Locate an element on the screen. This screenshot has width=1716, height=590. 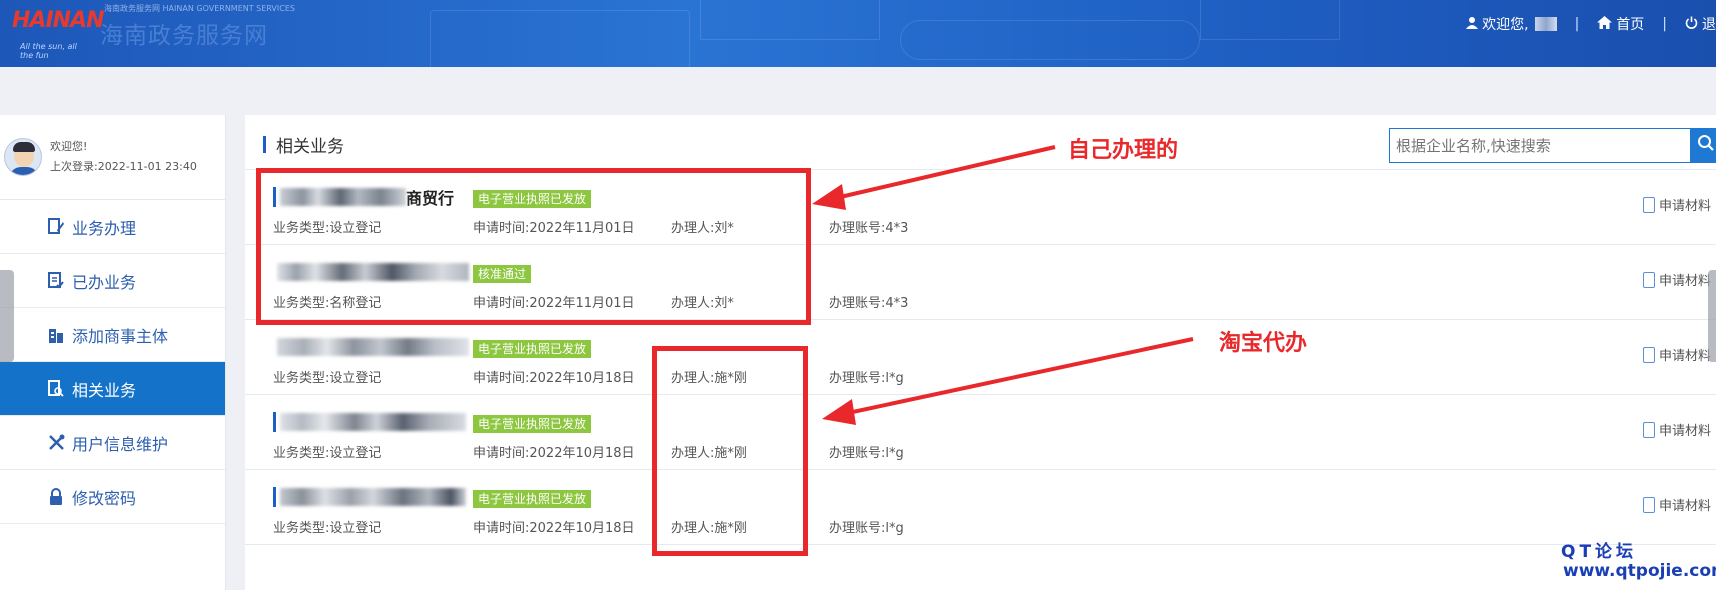
user-icon is located at coordinates (1472, 24).